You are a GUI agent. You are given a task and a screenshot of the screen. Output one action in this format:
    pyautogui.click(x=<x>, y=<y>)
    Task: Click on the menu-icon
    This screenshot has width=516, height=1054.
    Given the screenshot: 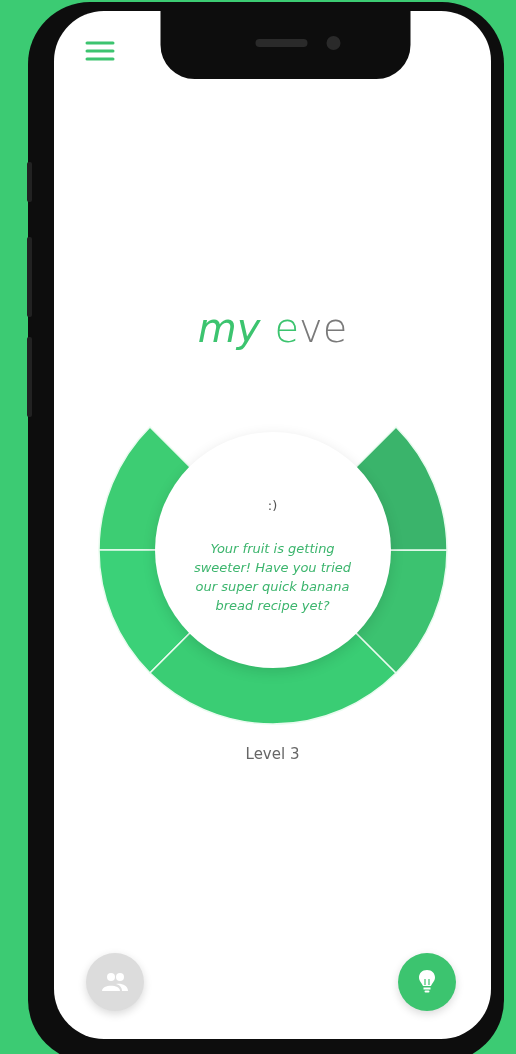 What is the action you would take?
    pyautogui.click(x=100, y=51)
    